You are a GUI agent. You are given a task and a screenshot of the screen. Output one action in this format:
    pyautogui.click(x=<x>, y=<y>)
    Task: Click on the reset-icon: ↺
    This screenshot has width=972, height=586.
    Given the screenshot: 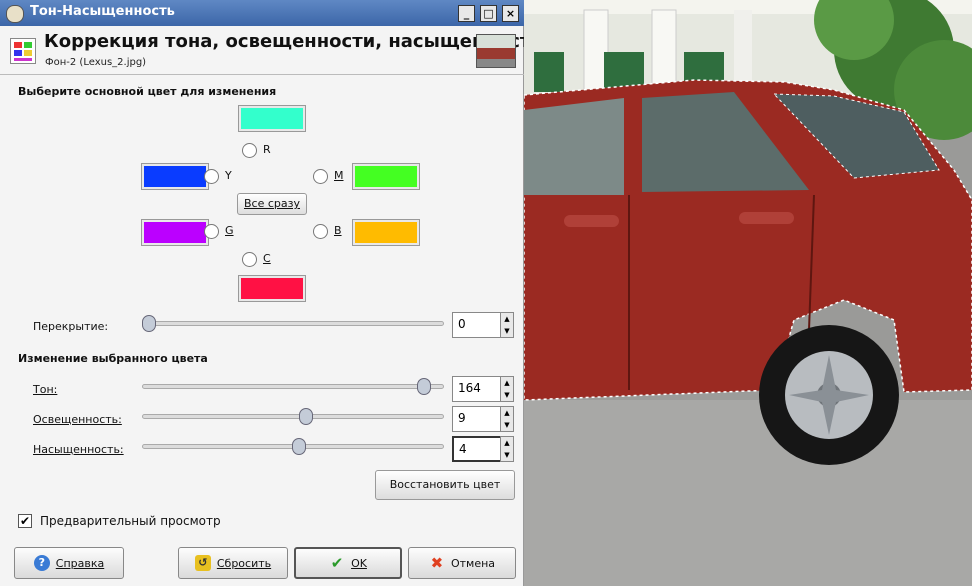 What is the action you would take?
    pyautogui.click(x=202, y=563)
    